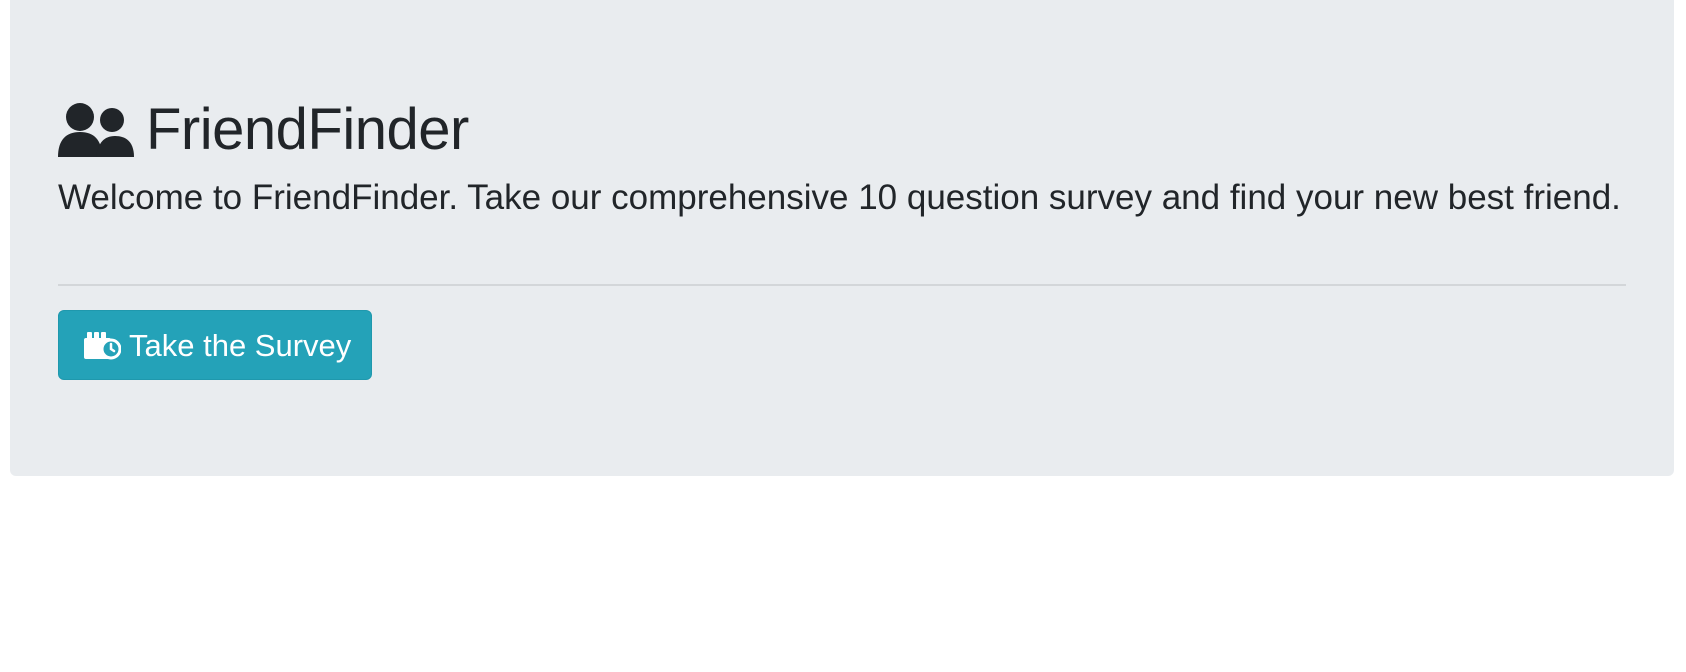 The width and height of the screenshot is (1686, 672). Describe the element at coordinates (102, 346) in the screenshot. I see `survey-icon` at that location.